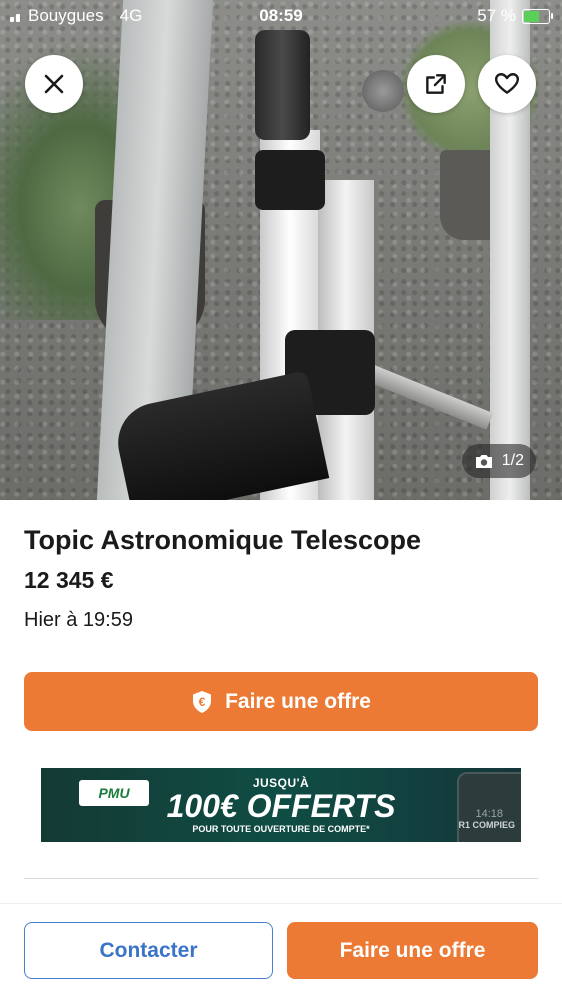 This screenshot has width=562, height=1001. I want to click on ad-phone-time: 14:18, so click(489, 814).